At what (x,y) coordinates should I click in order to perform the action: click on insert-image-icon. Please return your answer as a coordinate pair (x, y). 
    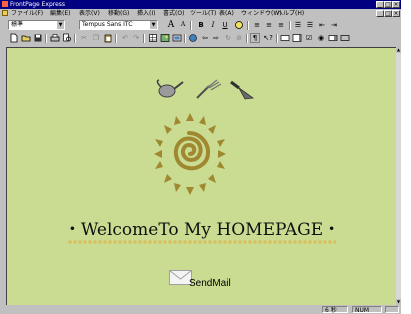
    Looking at the image, I should click on (165, 38).